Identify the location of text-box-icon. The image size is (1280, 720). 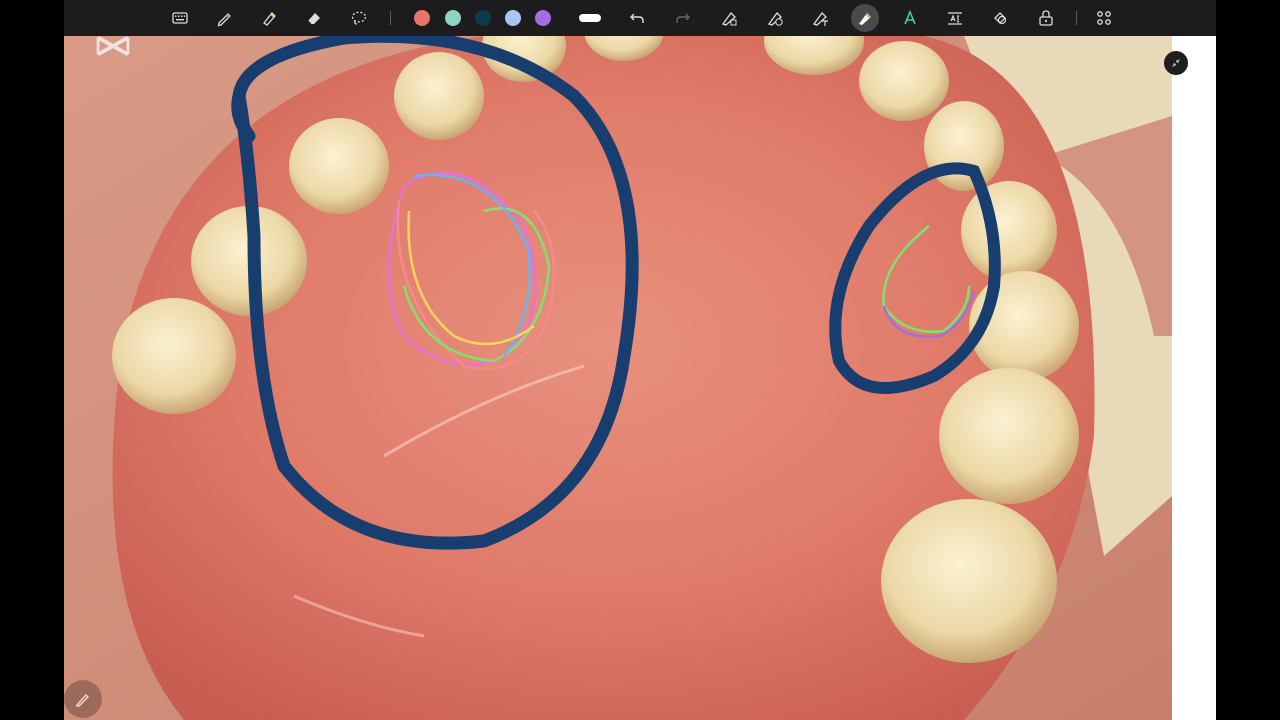
(955, 18).